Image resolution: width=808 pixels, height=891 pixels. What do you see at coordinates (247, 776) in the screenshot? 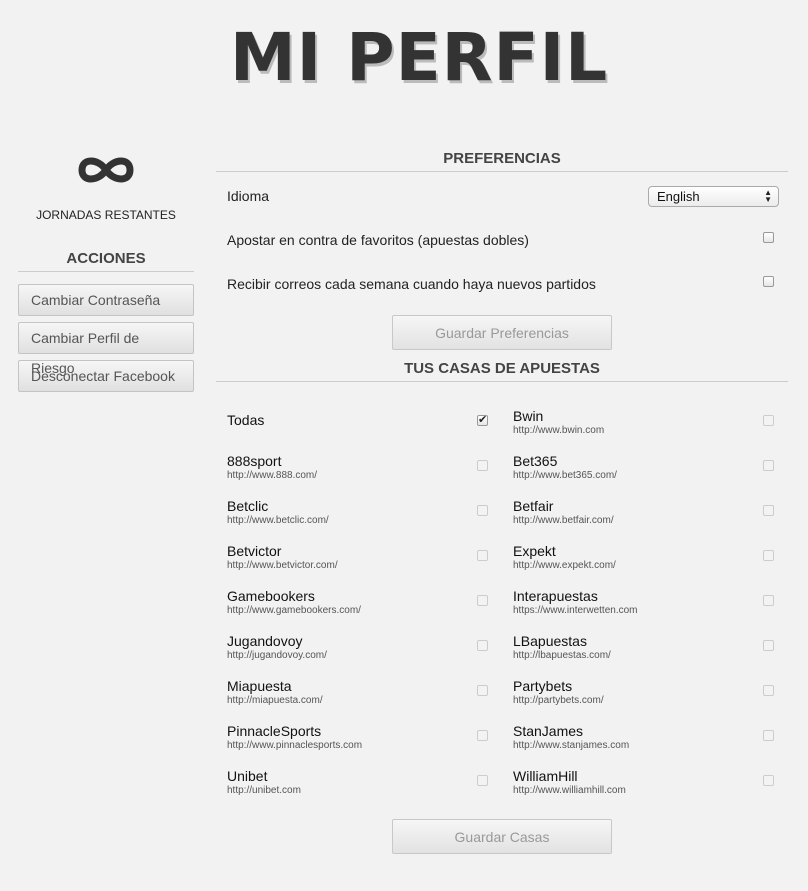
I see `casa-name: Unibet` at bounding box center [247, 776].